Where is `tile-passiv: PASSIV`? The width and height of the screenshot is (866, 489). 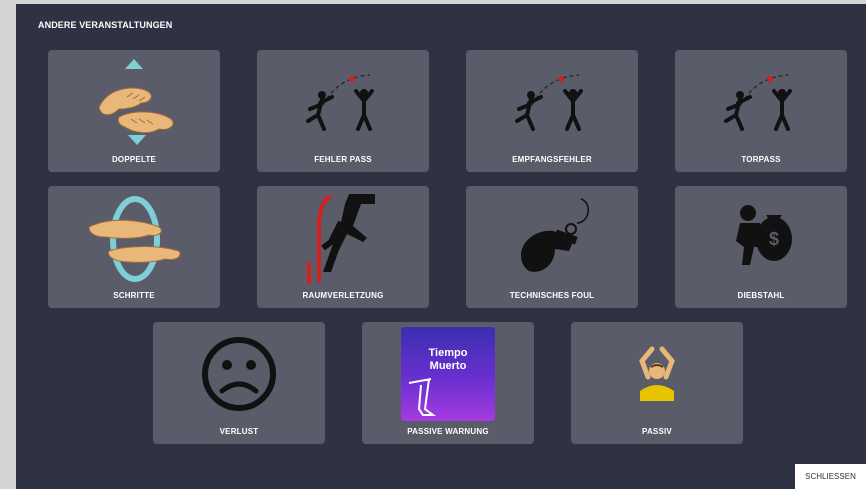 tile-passiv: PASSIV is located at coordinates (657, 383).